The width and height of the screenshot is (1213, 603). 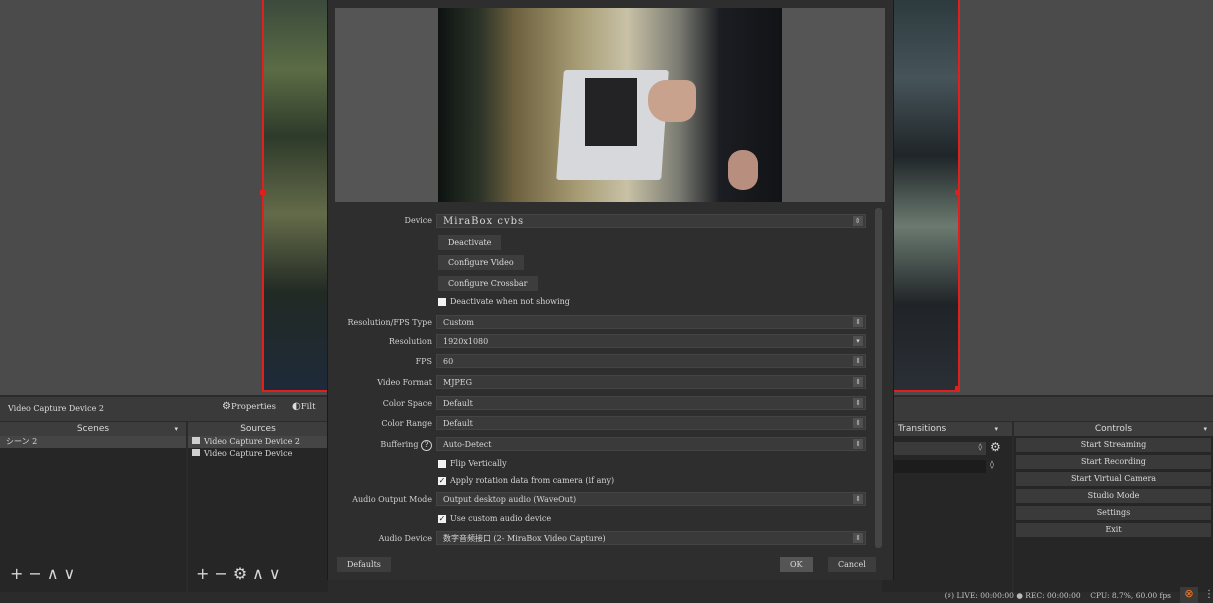 I want to click on filters-button: ◐Filt, so click(x=304, y=406).